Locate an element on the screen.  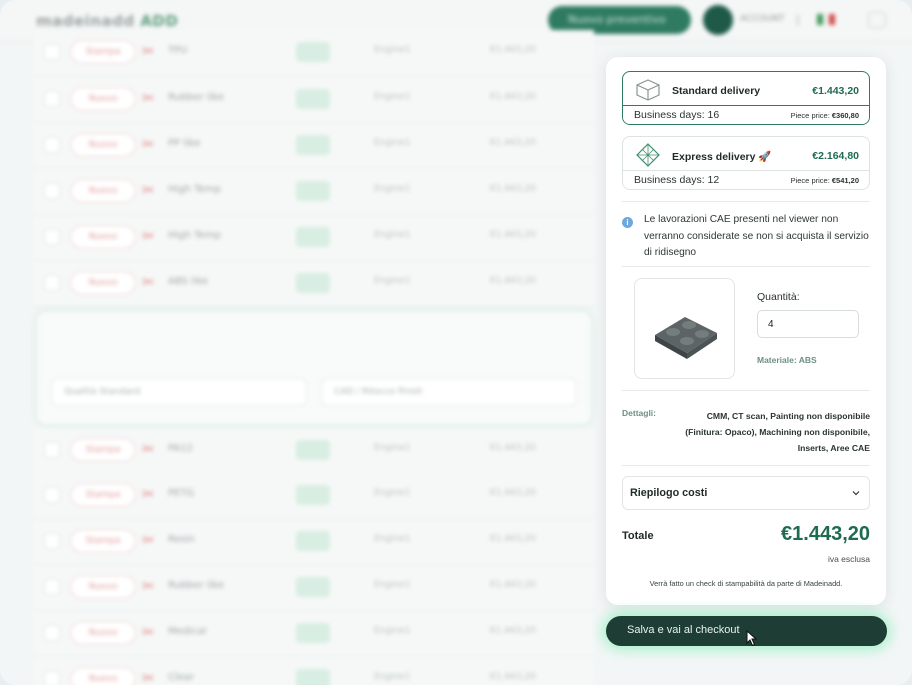
menu-icon is located at coordinates (877, 20).